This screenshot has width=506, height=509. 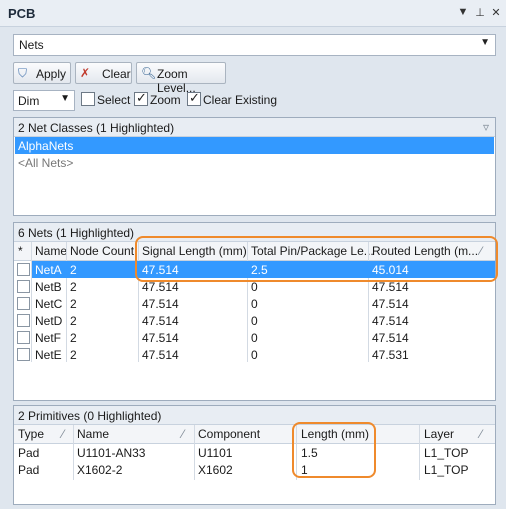 What do you see at coordinates (439, 434) in the screenshot?
I see `col-layer: Layer` at bounding box center [439, 434].